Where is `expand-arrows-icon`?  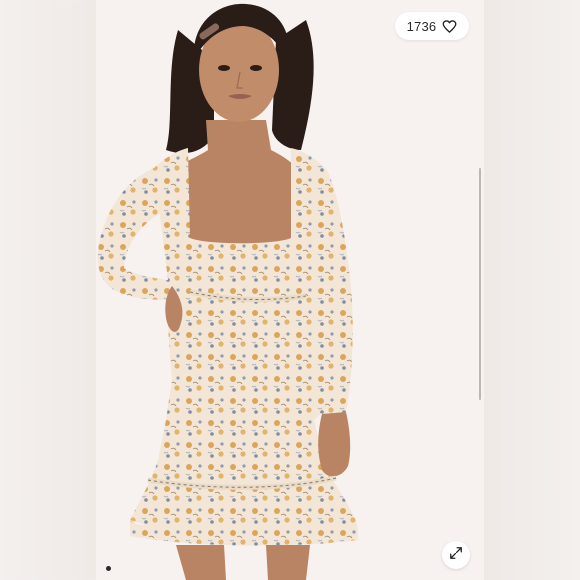
expand-arrows-icon is located at coordinates (456, 555).